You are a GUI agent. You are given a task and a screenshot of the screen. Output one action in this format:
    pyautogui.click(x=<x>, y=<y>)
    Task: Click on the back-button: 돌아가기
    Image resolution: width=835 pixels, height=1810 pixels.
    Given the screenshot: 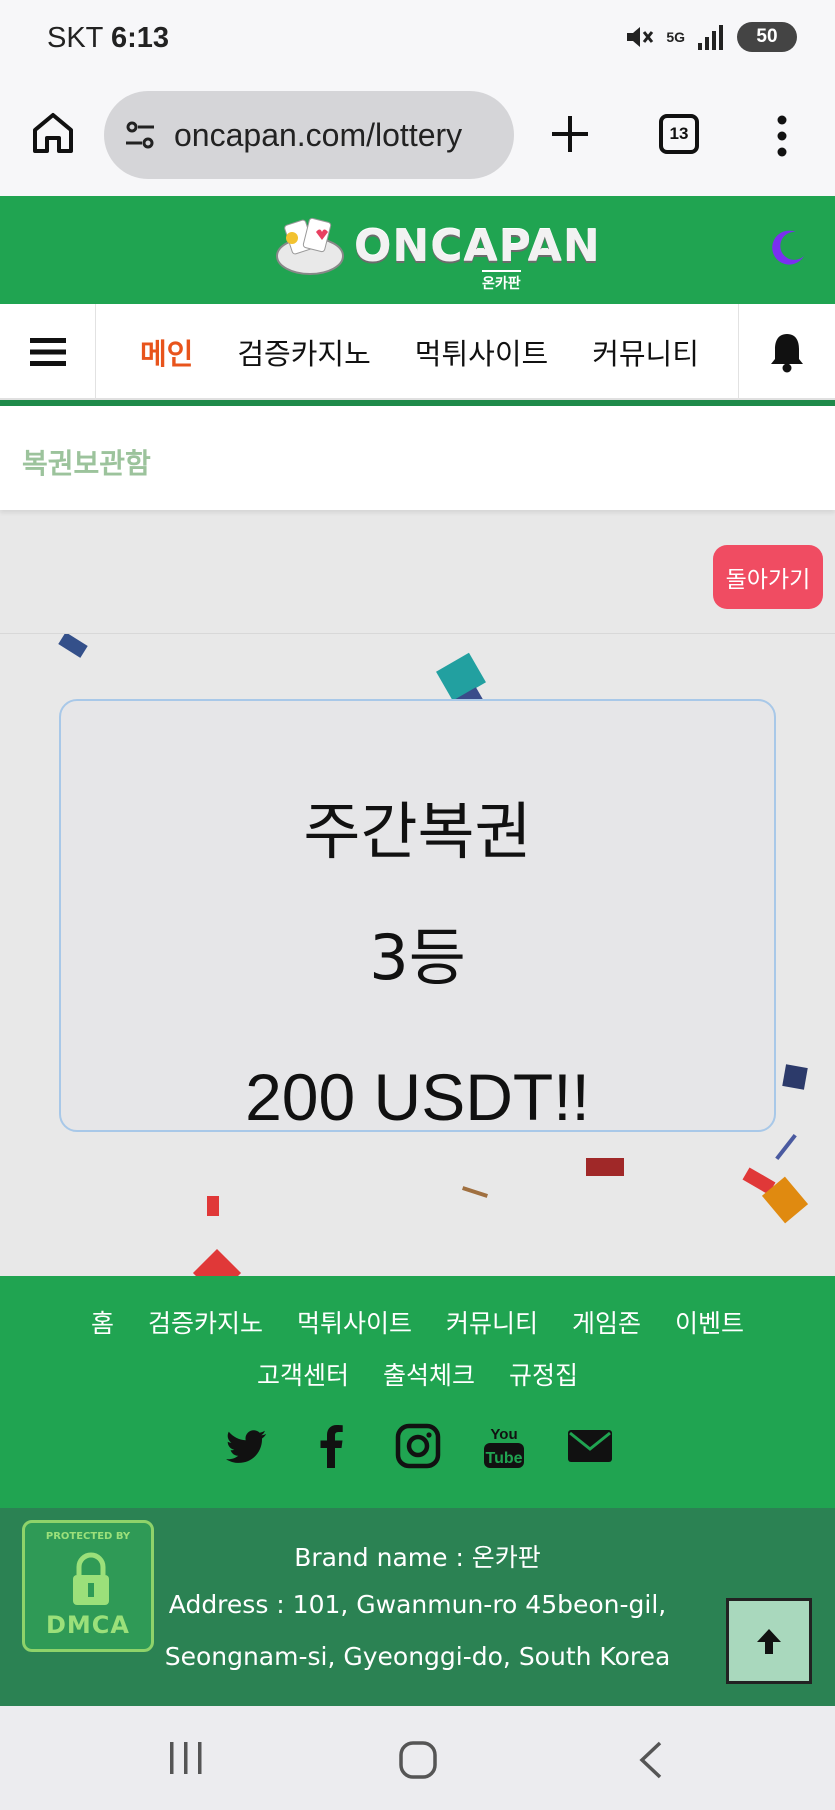 What is the action you would take?
    pyautogui.click(x=768, y=577)
    